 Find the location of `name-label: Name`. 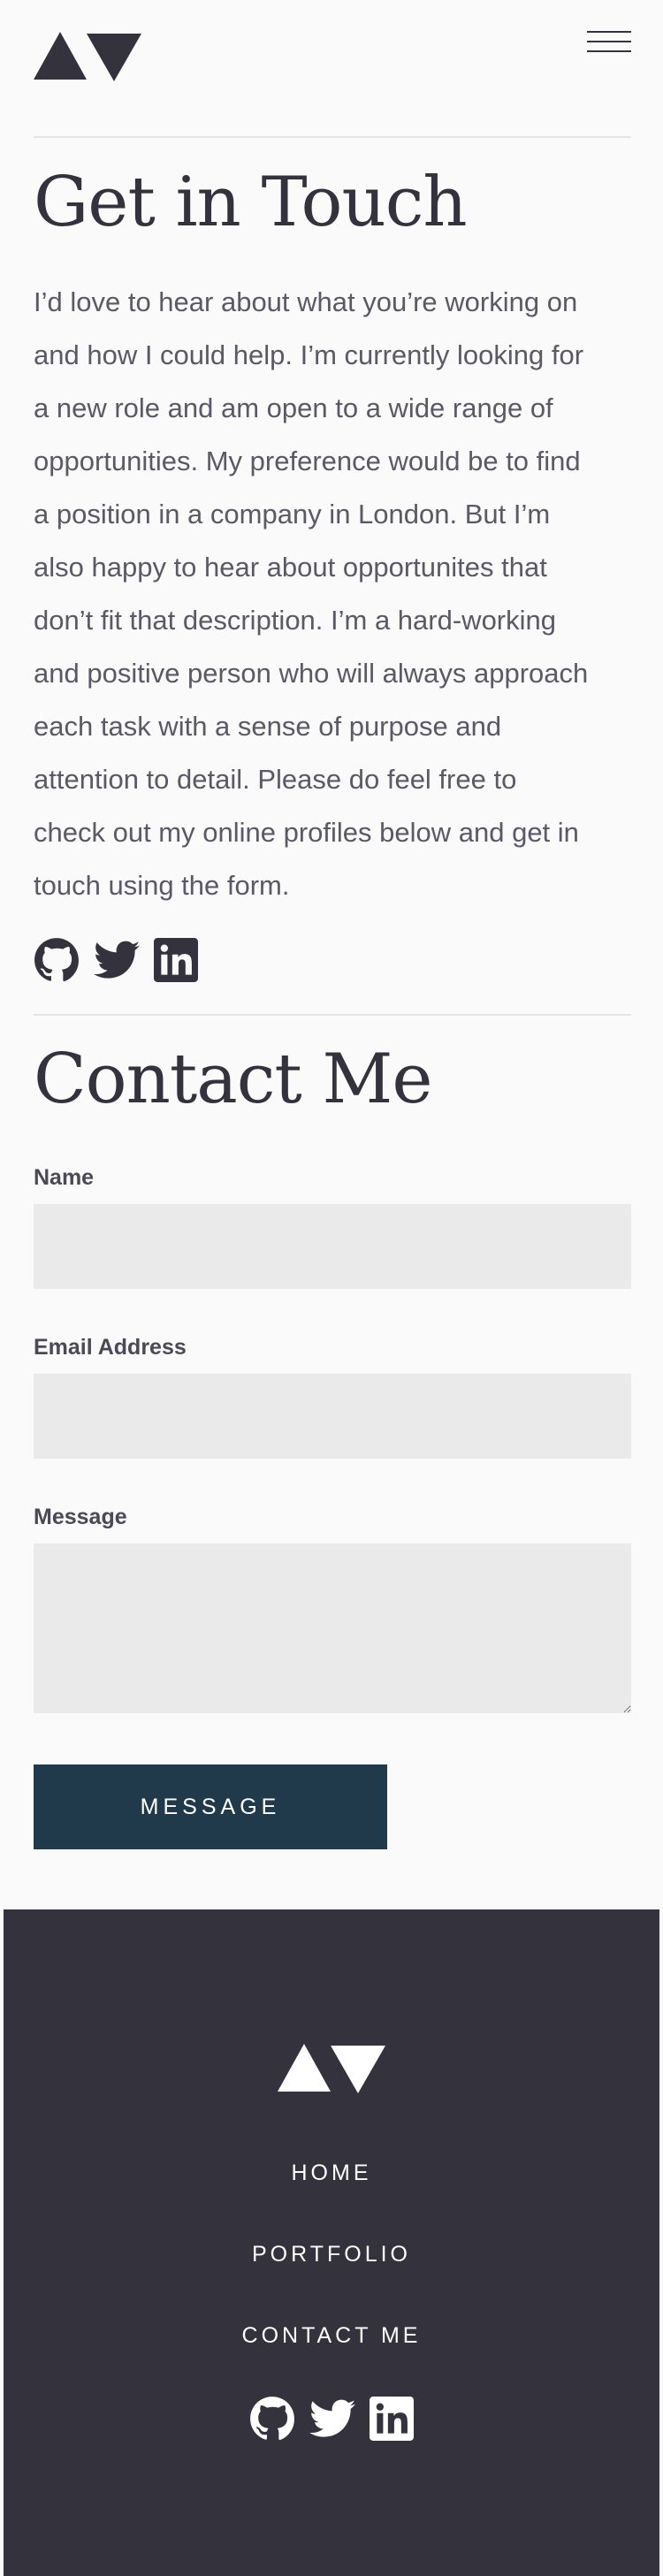

name-label: Name is located at coordinates (64, 1177).